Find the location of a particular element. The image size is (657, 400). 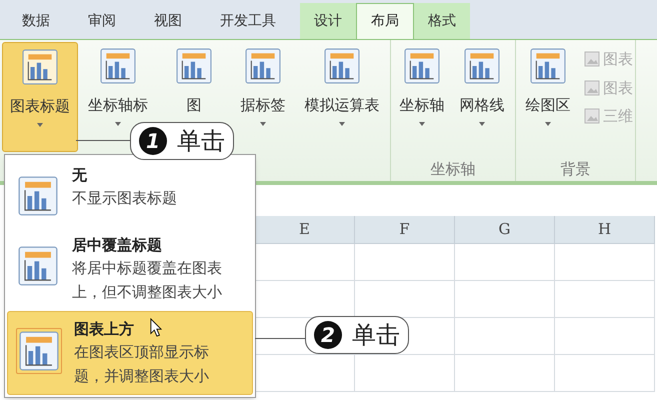

column-header: G is located at coordinates (505, 230).